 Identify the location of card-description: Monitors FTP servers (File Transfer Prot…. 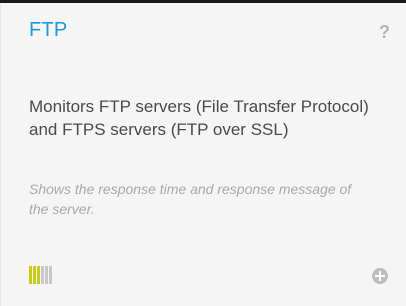
(199, 118).